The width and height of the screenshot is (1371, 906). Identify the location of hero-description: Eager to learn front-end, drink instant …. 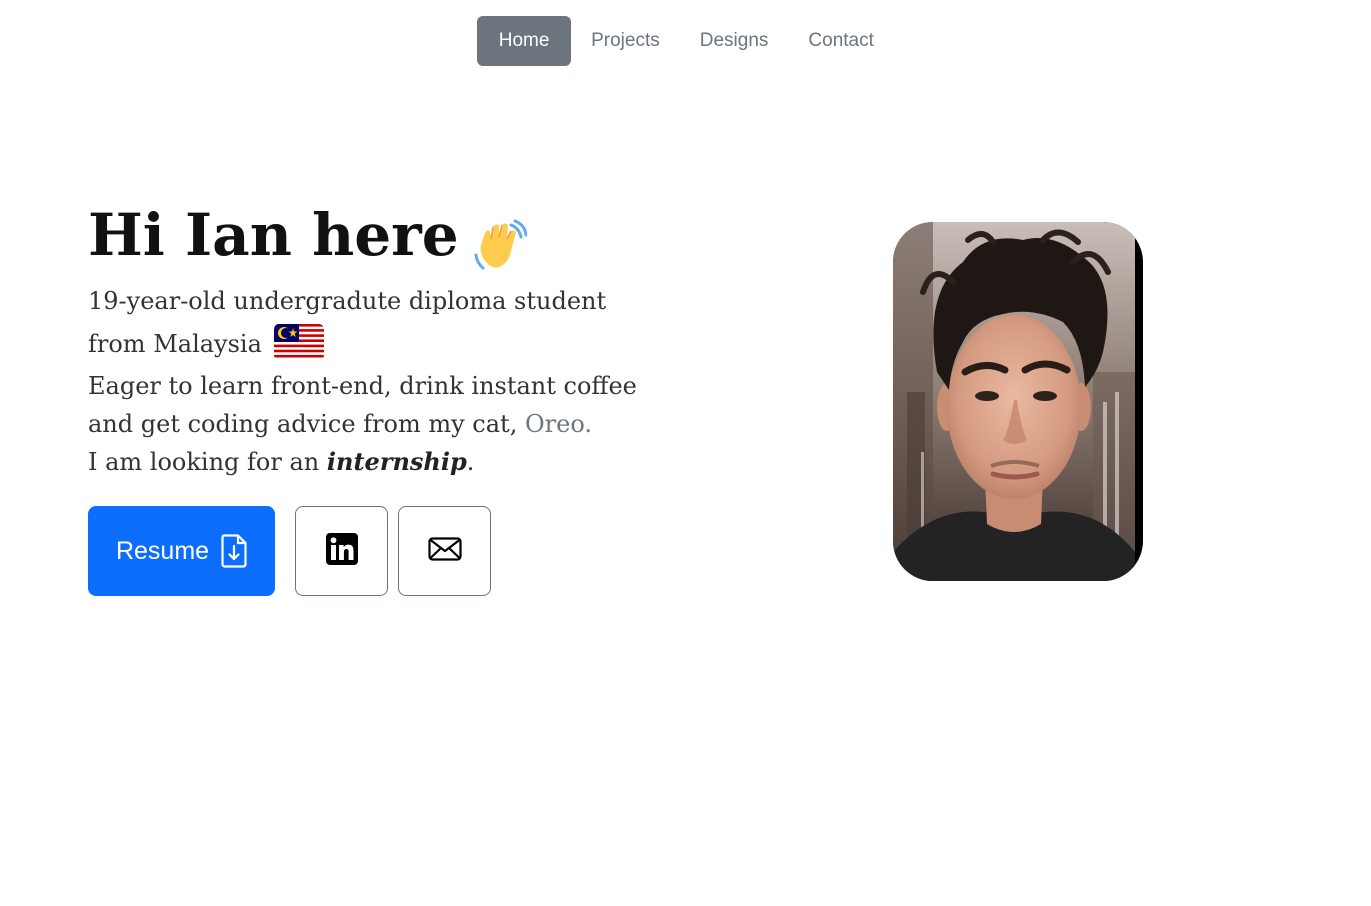
(388, 425).